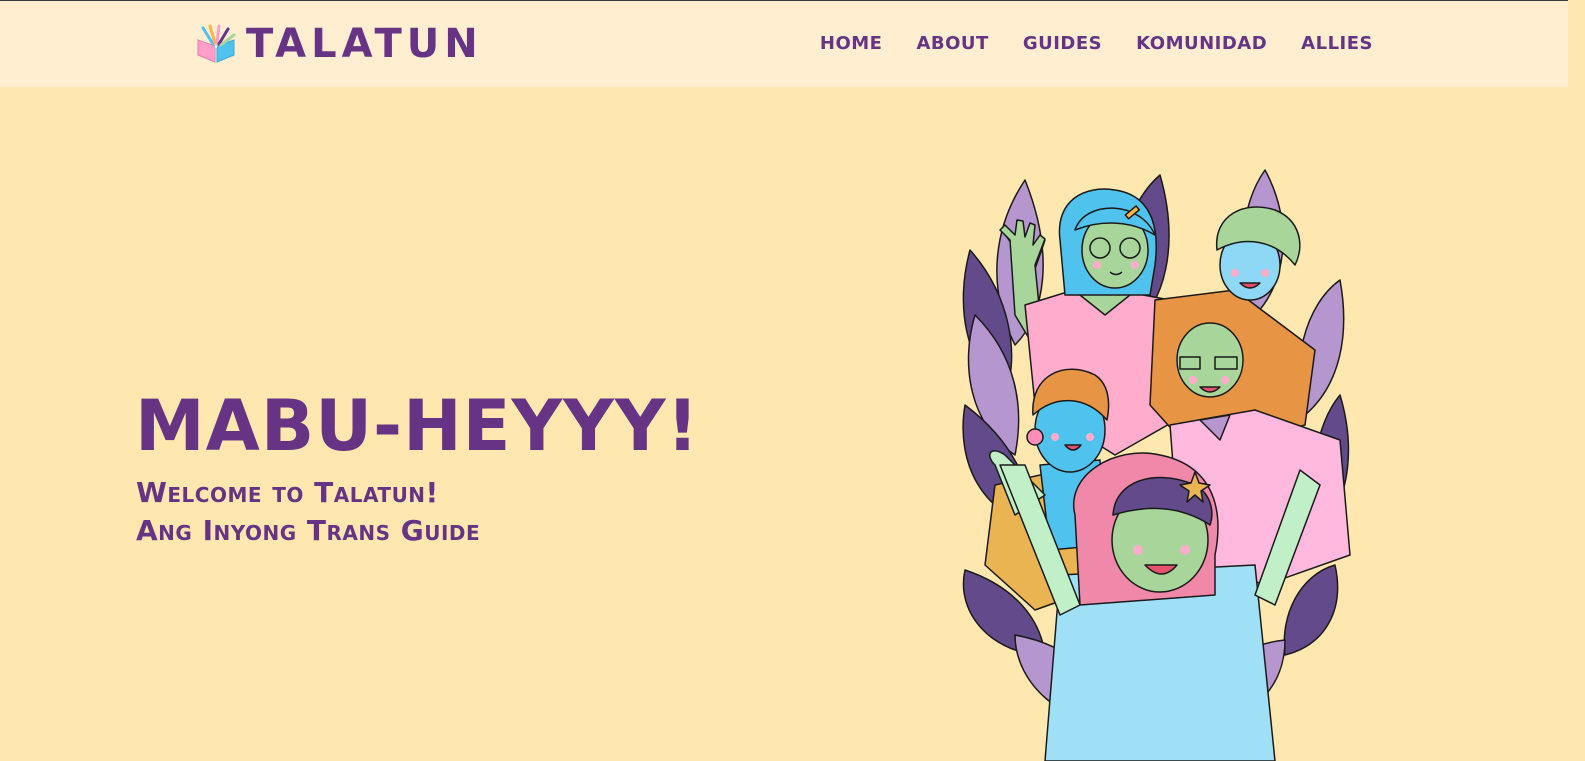 The image size is (1585, 761). I want to click on nav-home: HOME, so click(851, 43).